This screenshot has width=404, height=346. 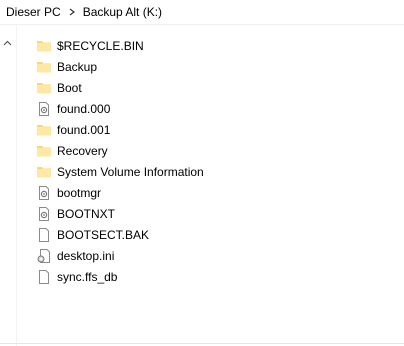 I want to click on file-item: desktop.ini, so click(x=216, y=255).